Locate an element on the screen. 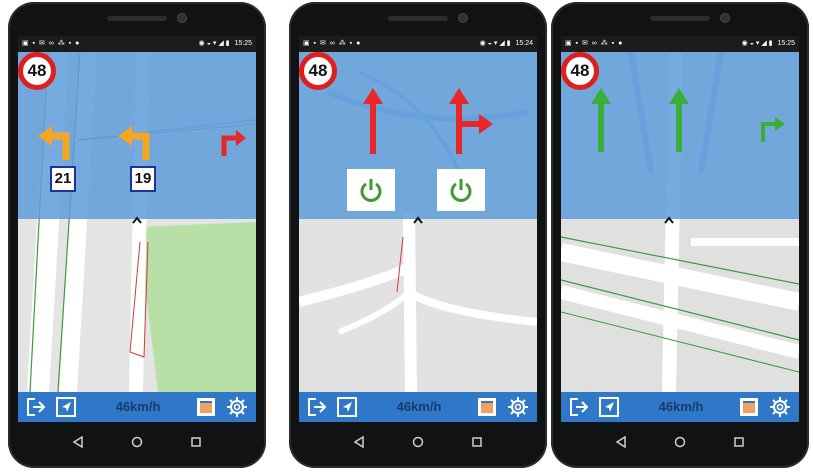  lane-number: 21 is located at coordinates (63, 178).